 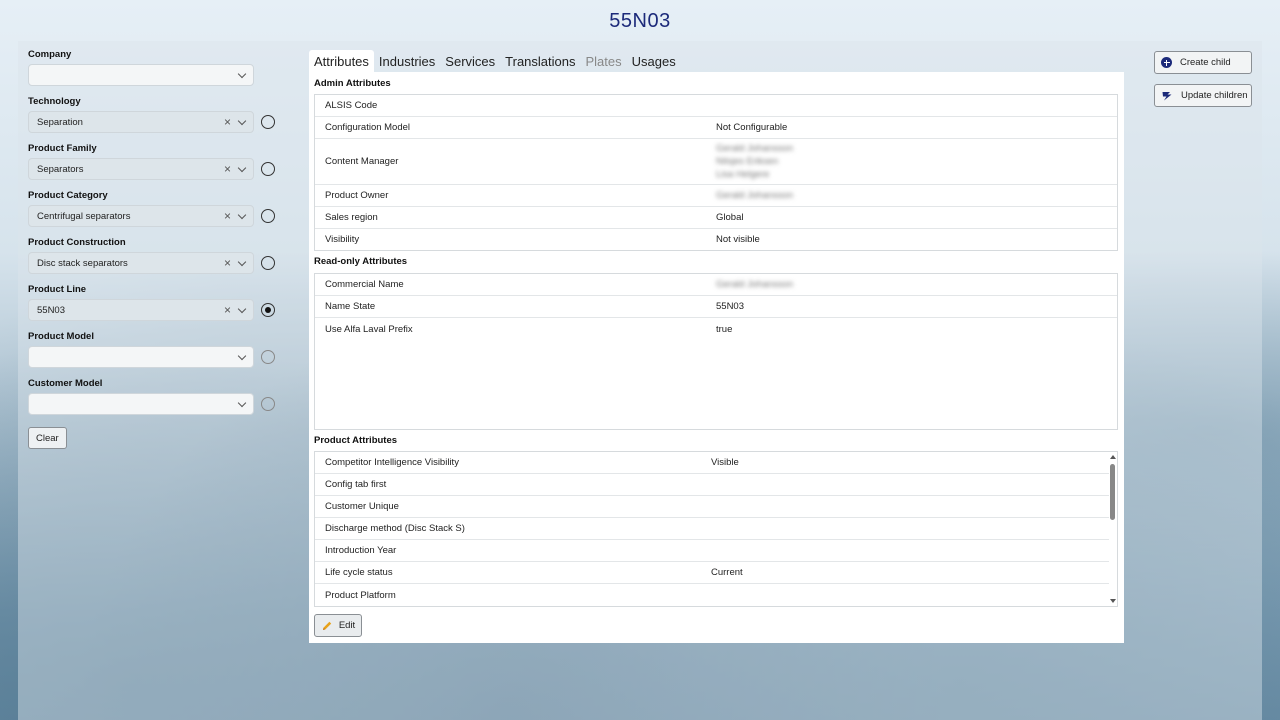 I want to click on attribute-key: Discharge method (Disc Stack S), so click(x=395, y=528).